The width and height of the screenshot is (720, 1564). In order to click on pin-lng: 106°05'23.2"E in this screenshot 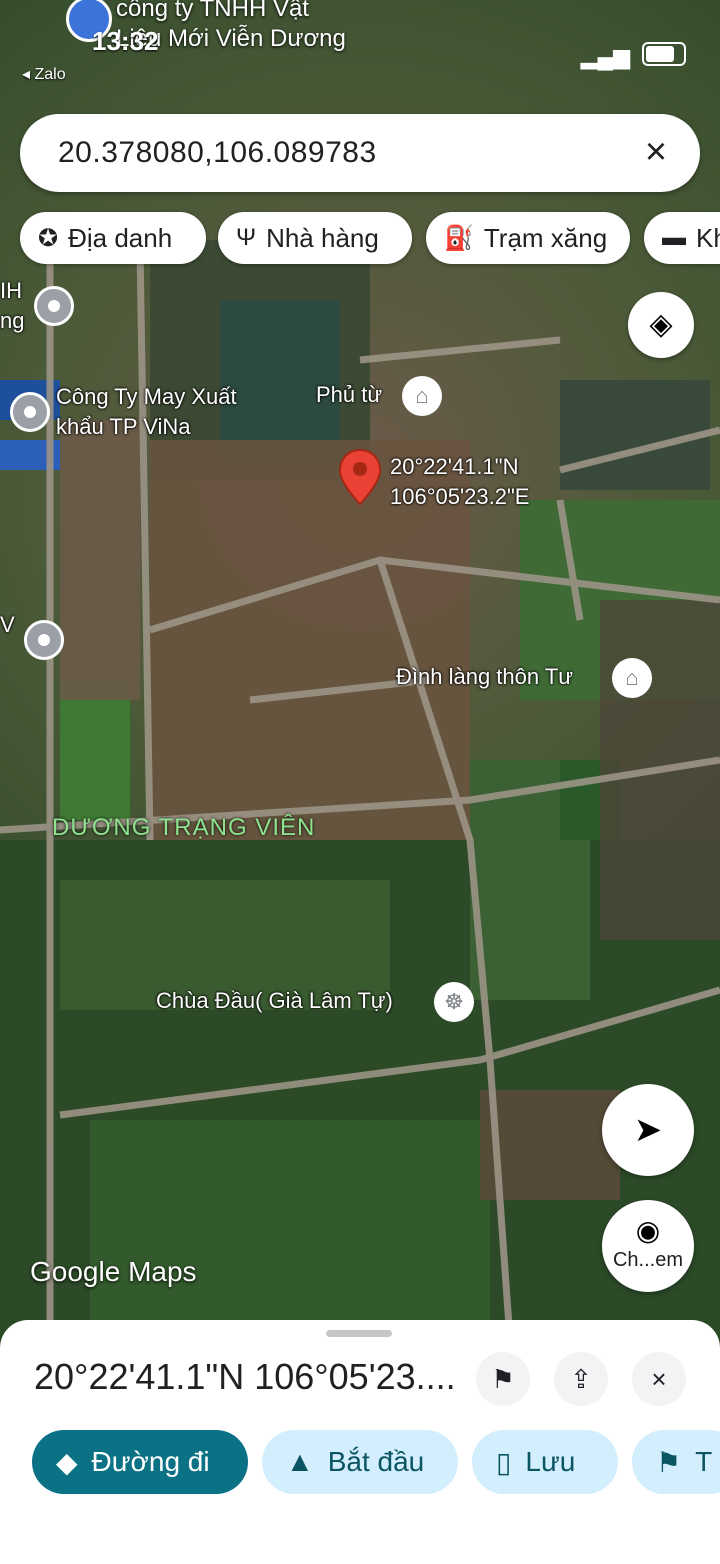, I will do `click(460, 496)`.